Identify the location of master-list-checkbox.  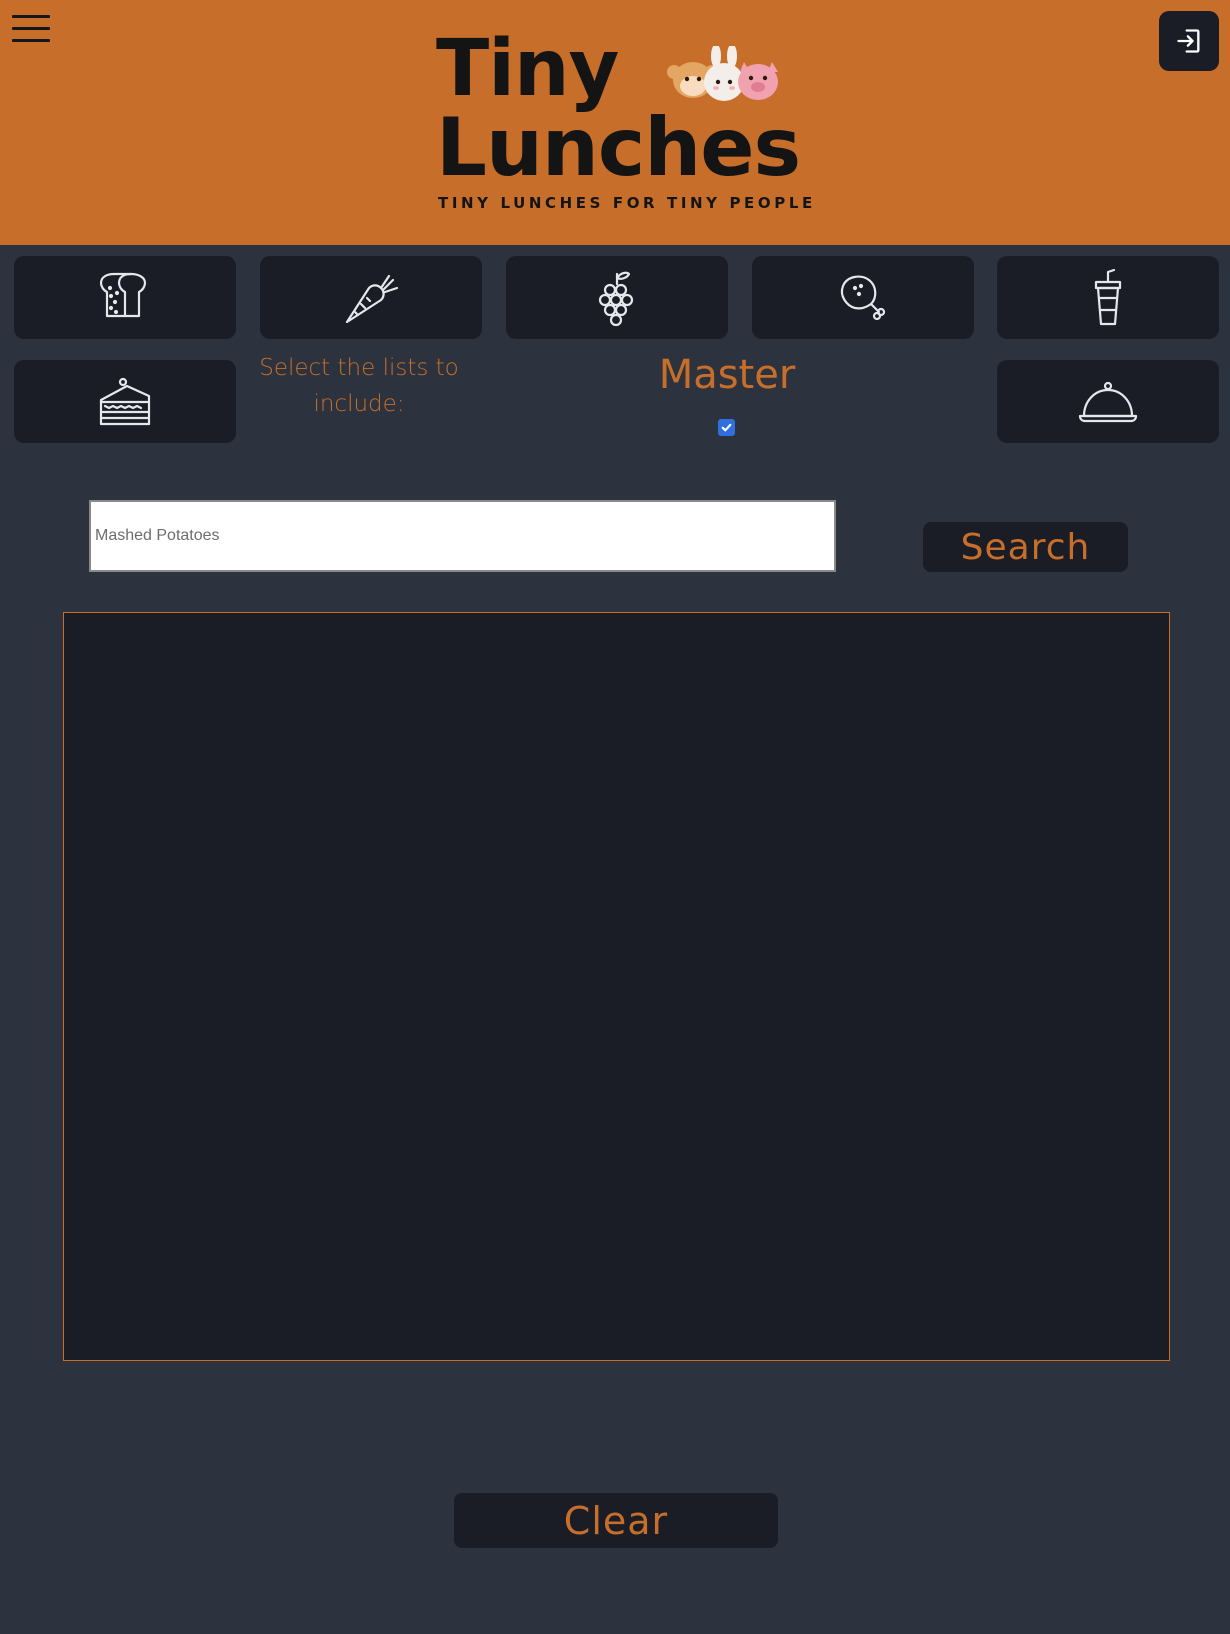
(726, 427).